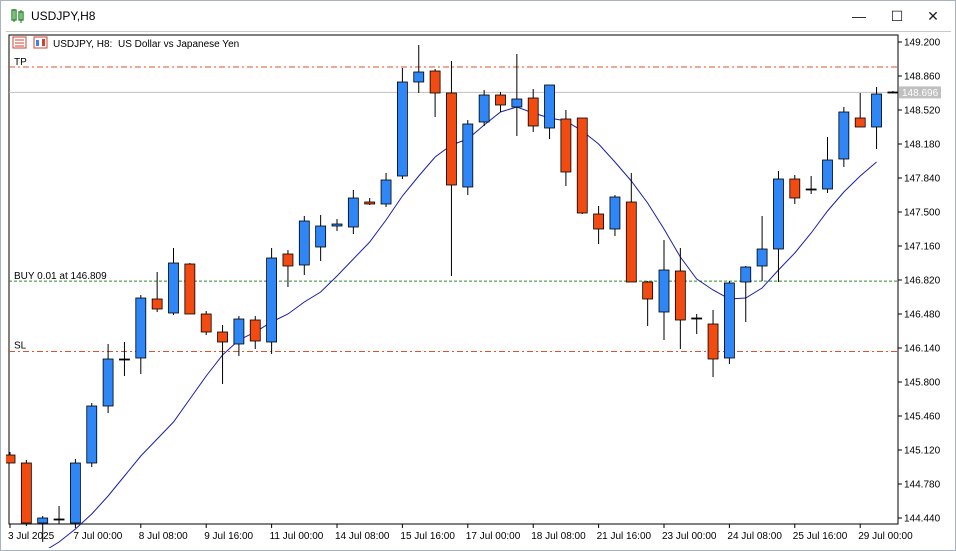 Image resolution: width=956 pixels, height=551 pixels. What do you see at coordinates (40, 42) in the screenshot?
I see `chart-type-icon` at bounding box center [40, 42].